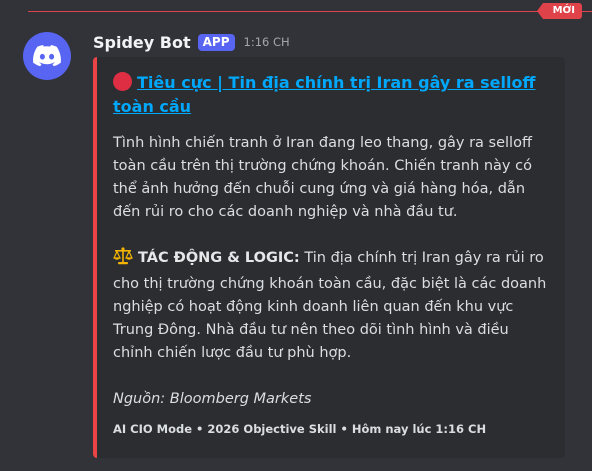 Image resolution: width=592 pixels, height=471 pixels. Describe the element at coordinates (216, 42) in the screenshot. I see `app-tag: APP` at that location.